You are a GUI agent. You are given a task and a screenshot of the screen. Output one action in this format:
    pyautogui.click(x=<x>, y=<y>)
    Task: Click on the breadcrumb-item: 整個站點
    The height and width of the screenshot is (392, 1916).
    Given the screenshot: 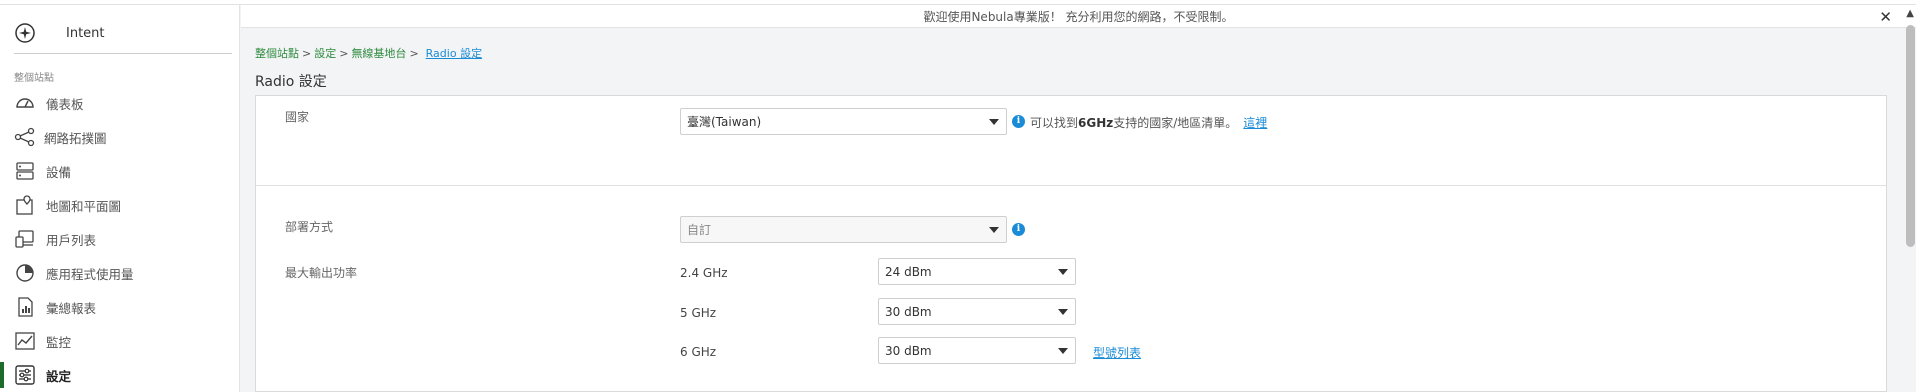 What is the action you would take?
    pyautogui.click(x=277, y=53)
    